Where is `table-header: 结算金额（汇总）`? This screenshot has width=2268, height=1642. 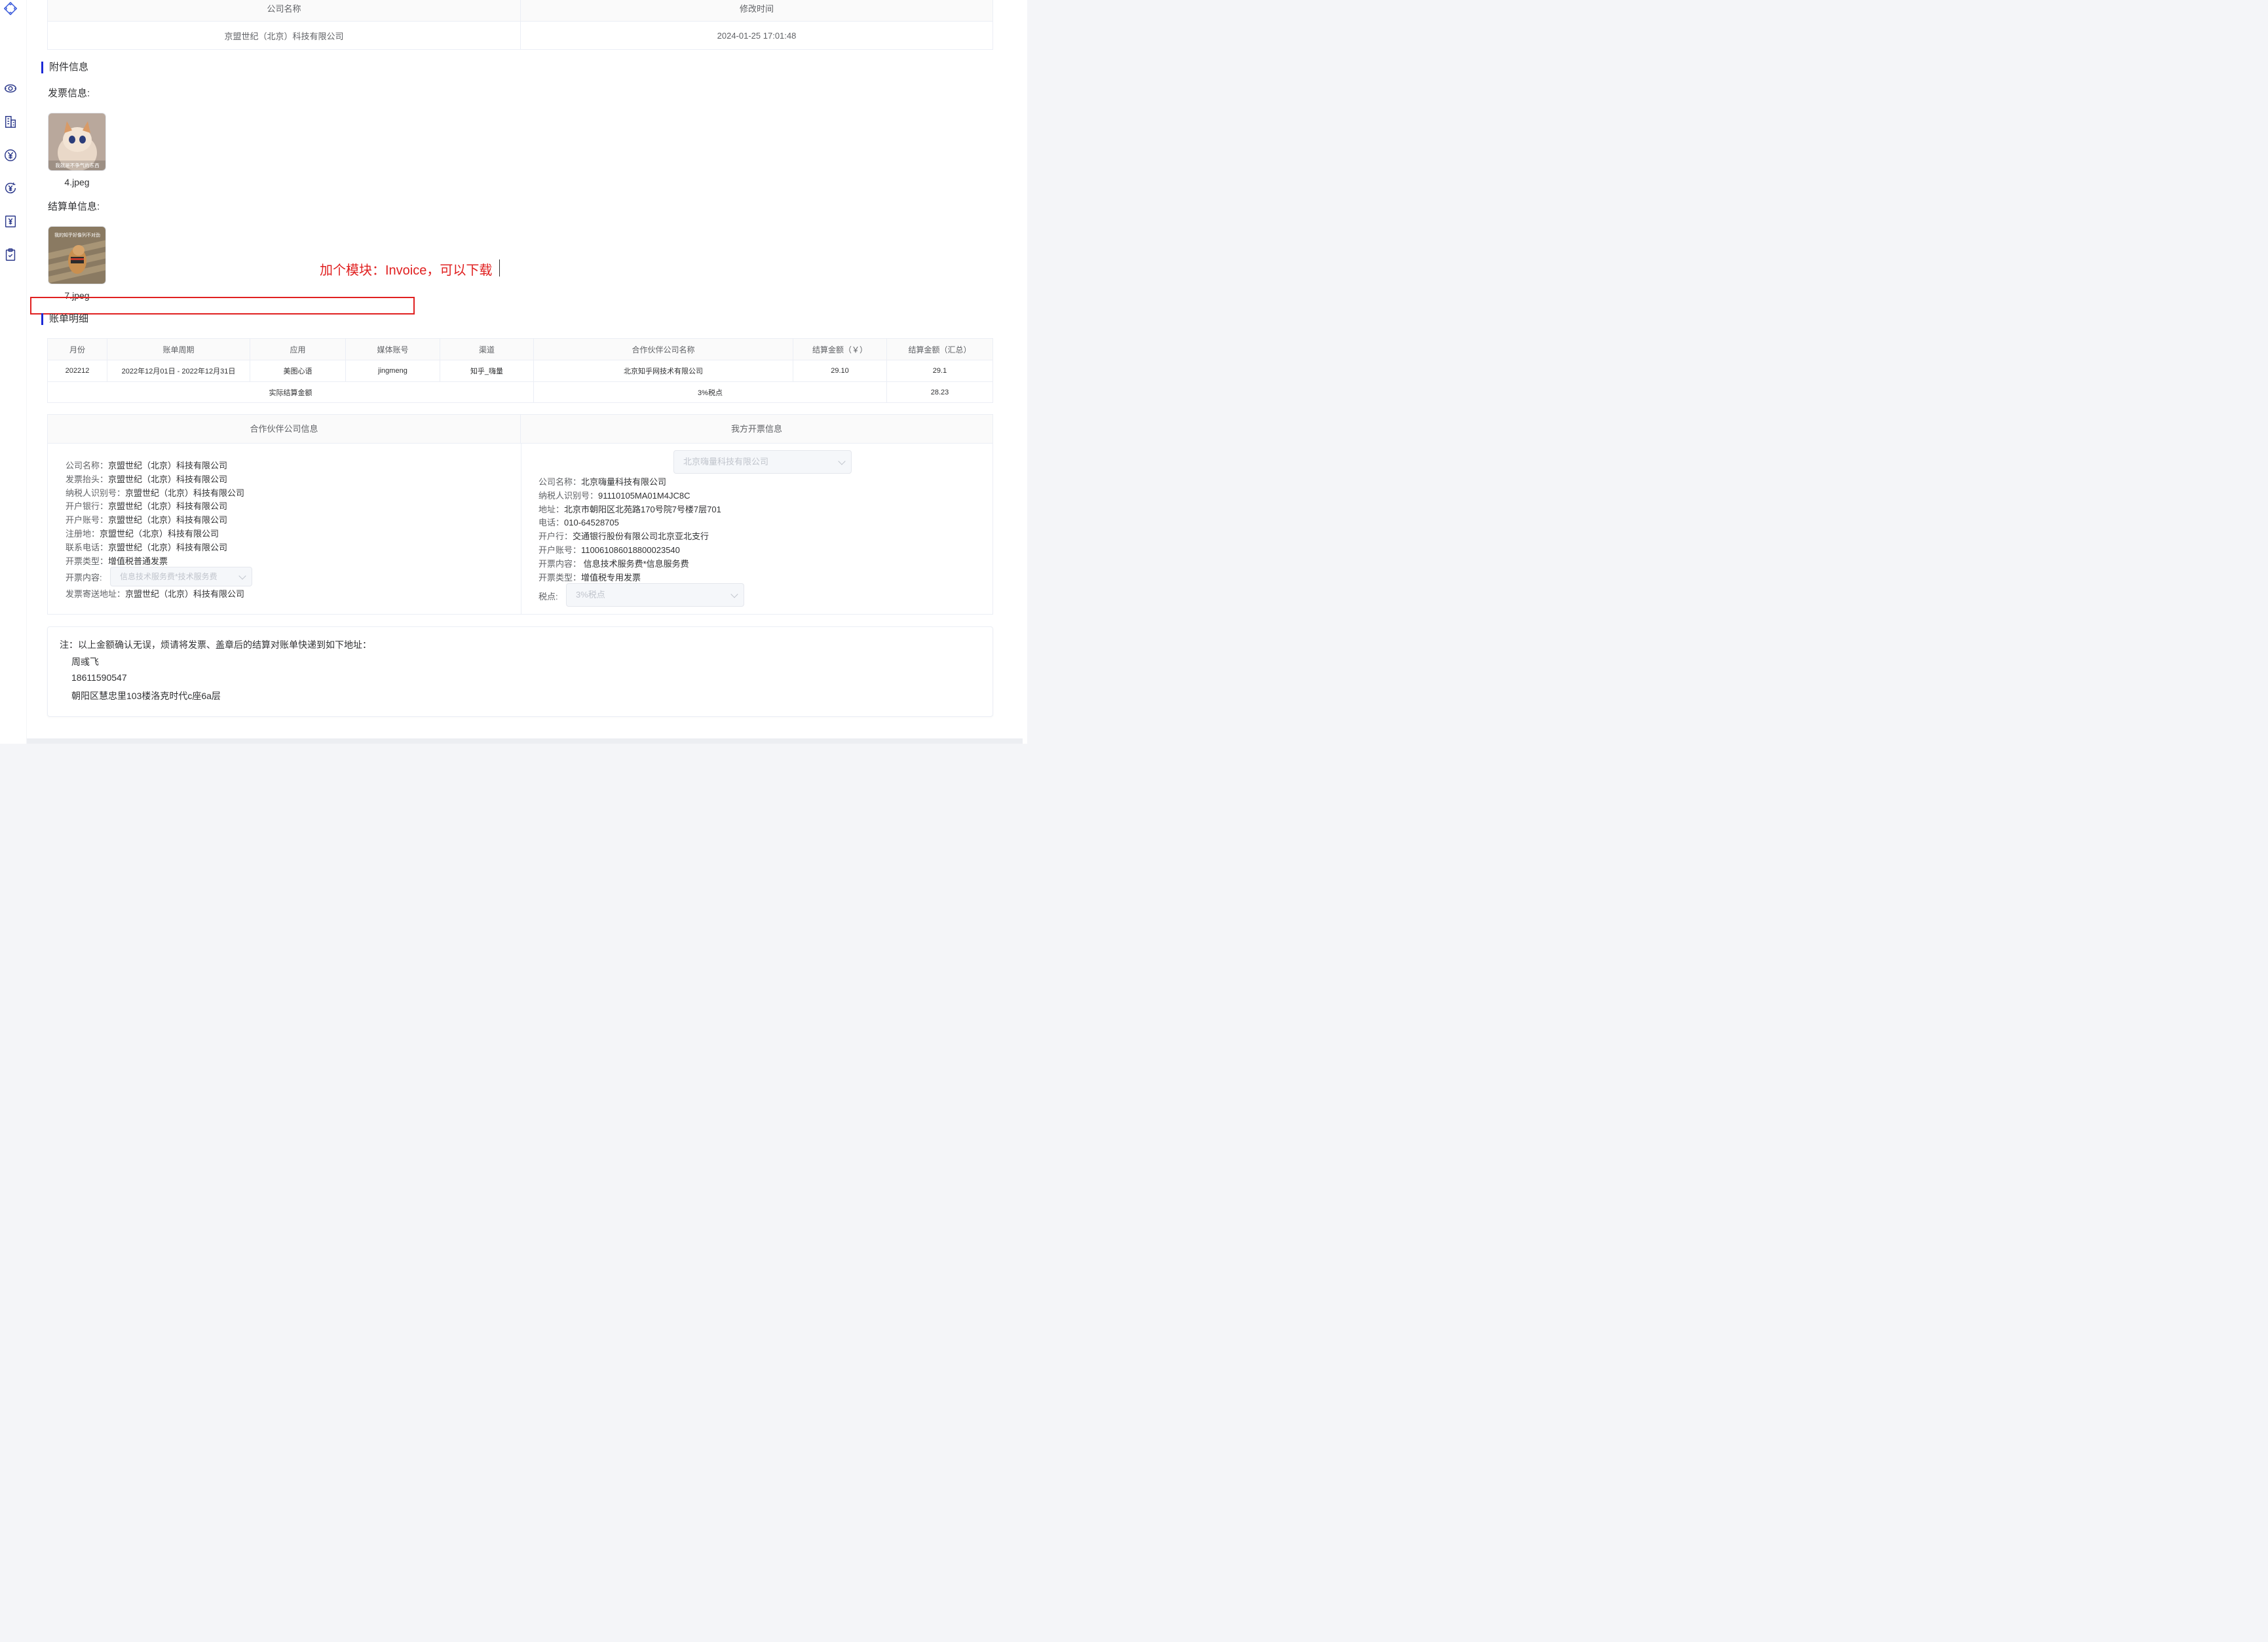
table-header: 结算金额（汇总） is located at coordinates (940, 349).